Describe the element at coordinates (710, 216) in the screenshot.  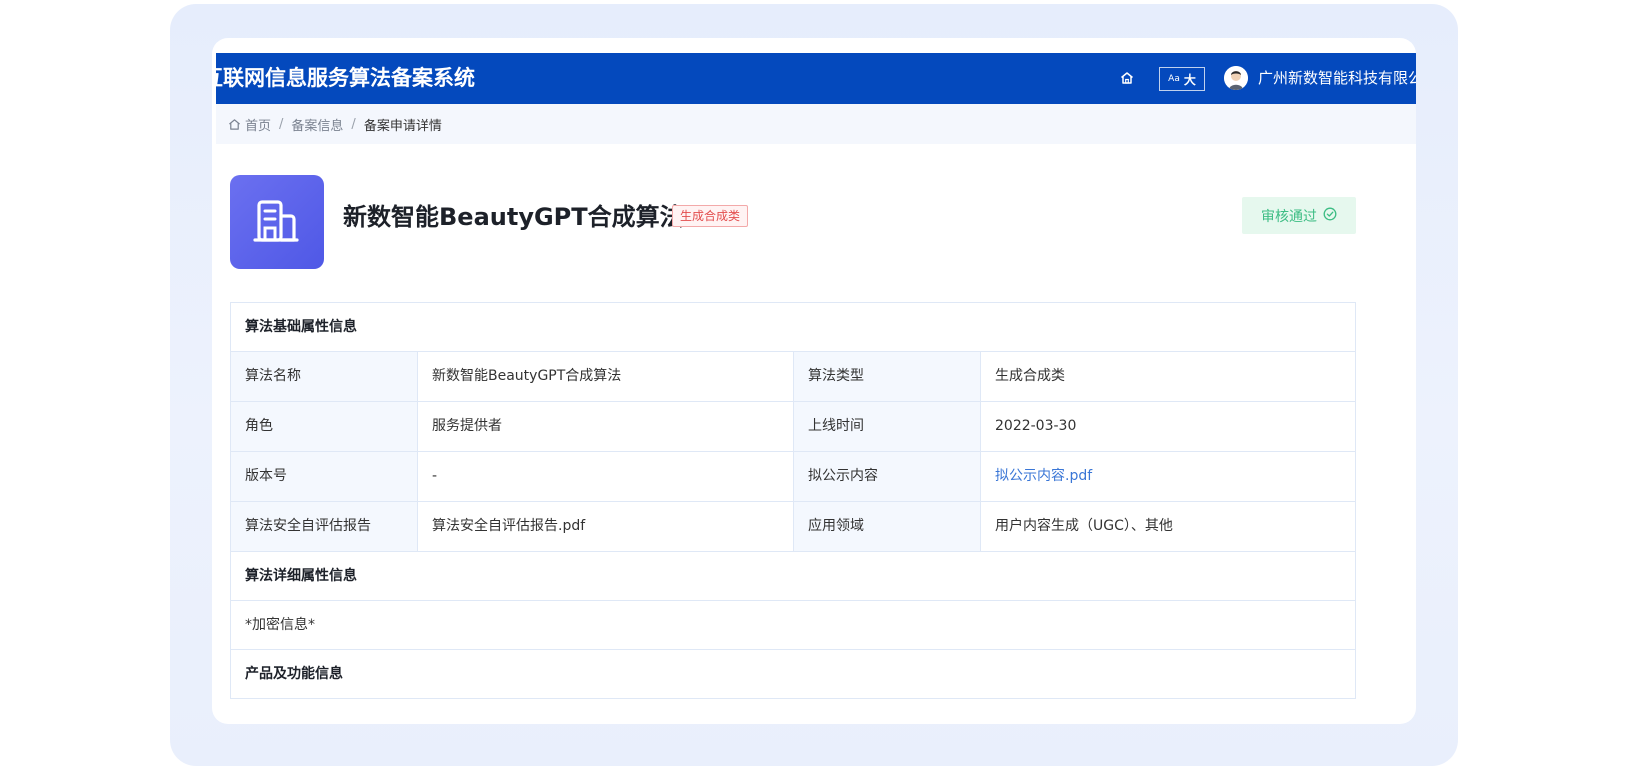
I see `algorithm-type-tag: 生成合成类` at that location.